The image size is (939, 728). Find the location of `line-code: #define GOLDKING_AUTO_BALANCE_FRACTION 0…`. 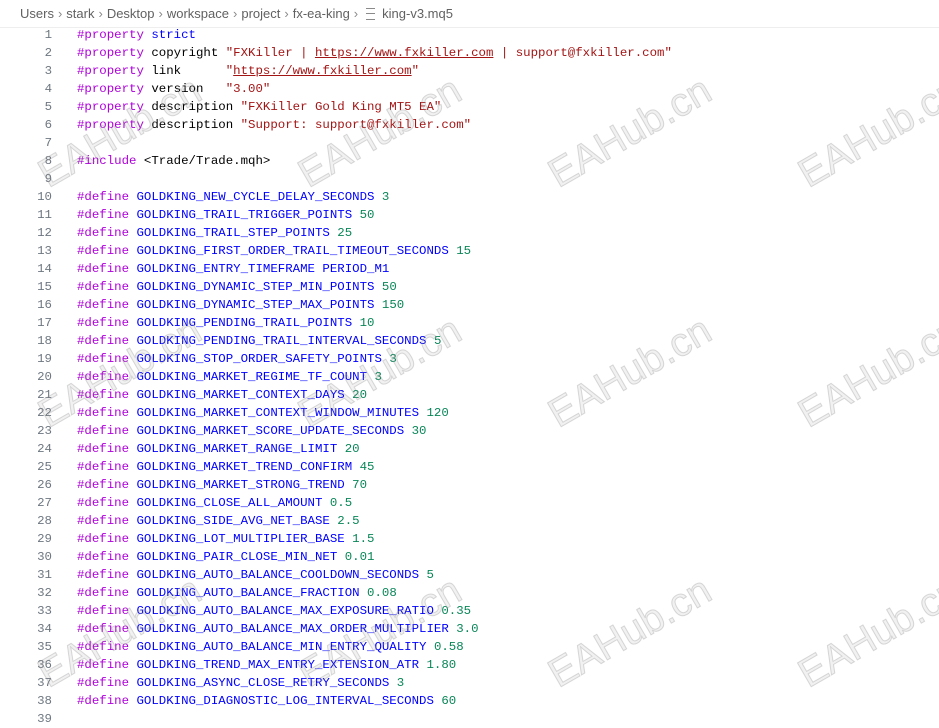

line-code: #define GOLDKING_AUTO_BALANCE_FRACTION 0… is located at coordinates (237, 593).